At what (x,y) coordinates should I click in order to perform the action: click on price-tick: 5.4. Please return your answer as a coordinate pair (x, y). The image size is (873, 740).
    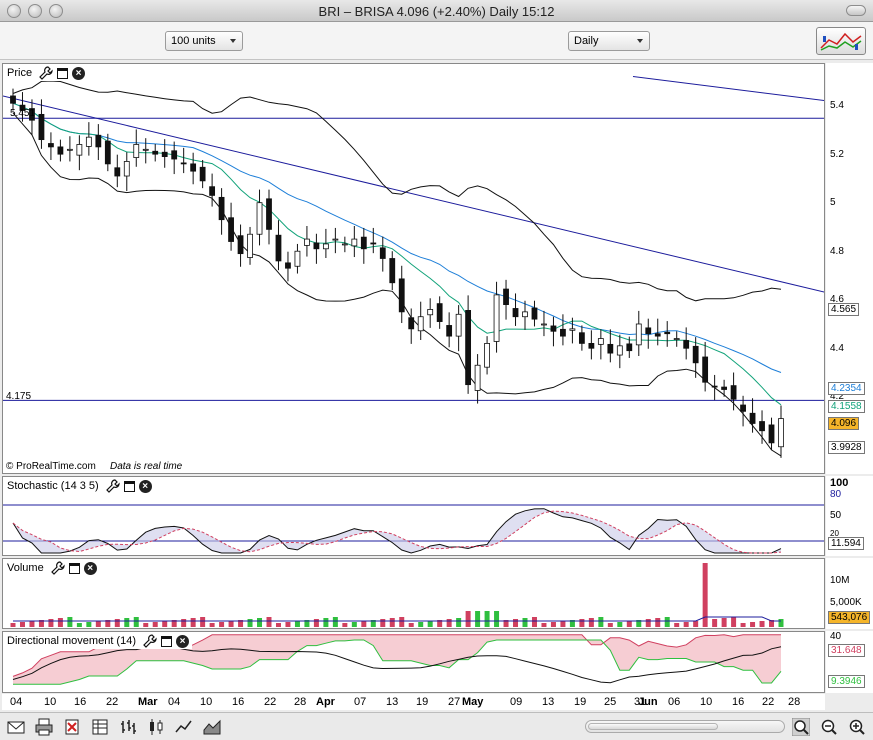
    Looking at the image, I should click on (837, 105).